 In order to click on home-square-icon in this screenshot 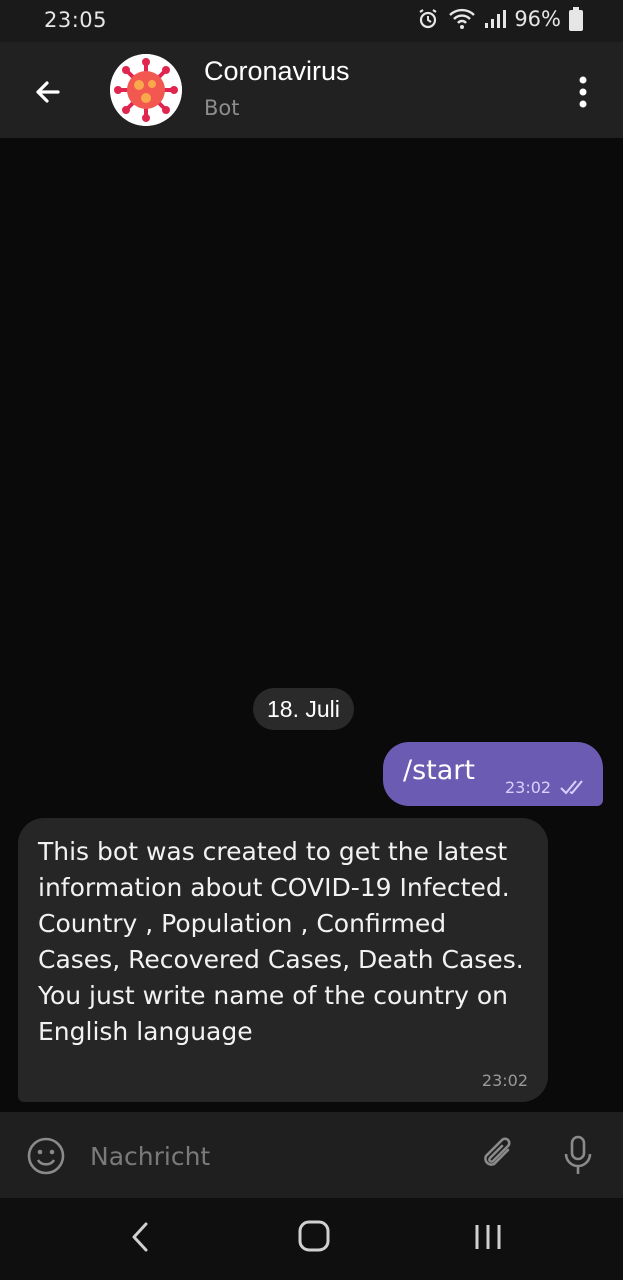, I will do `click(314, 1236)`.